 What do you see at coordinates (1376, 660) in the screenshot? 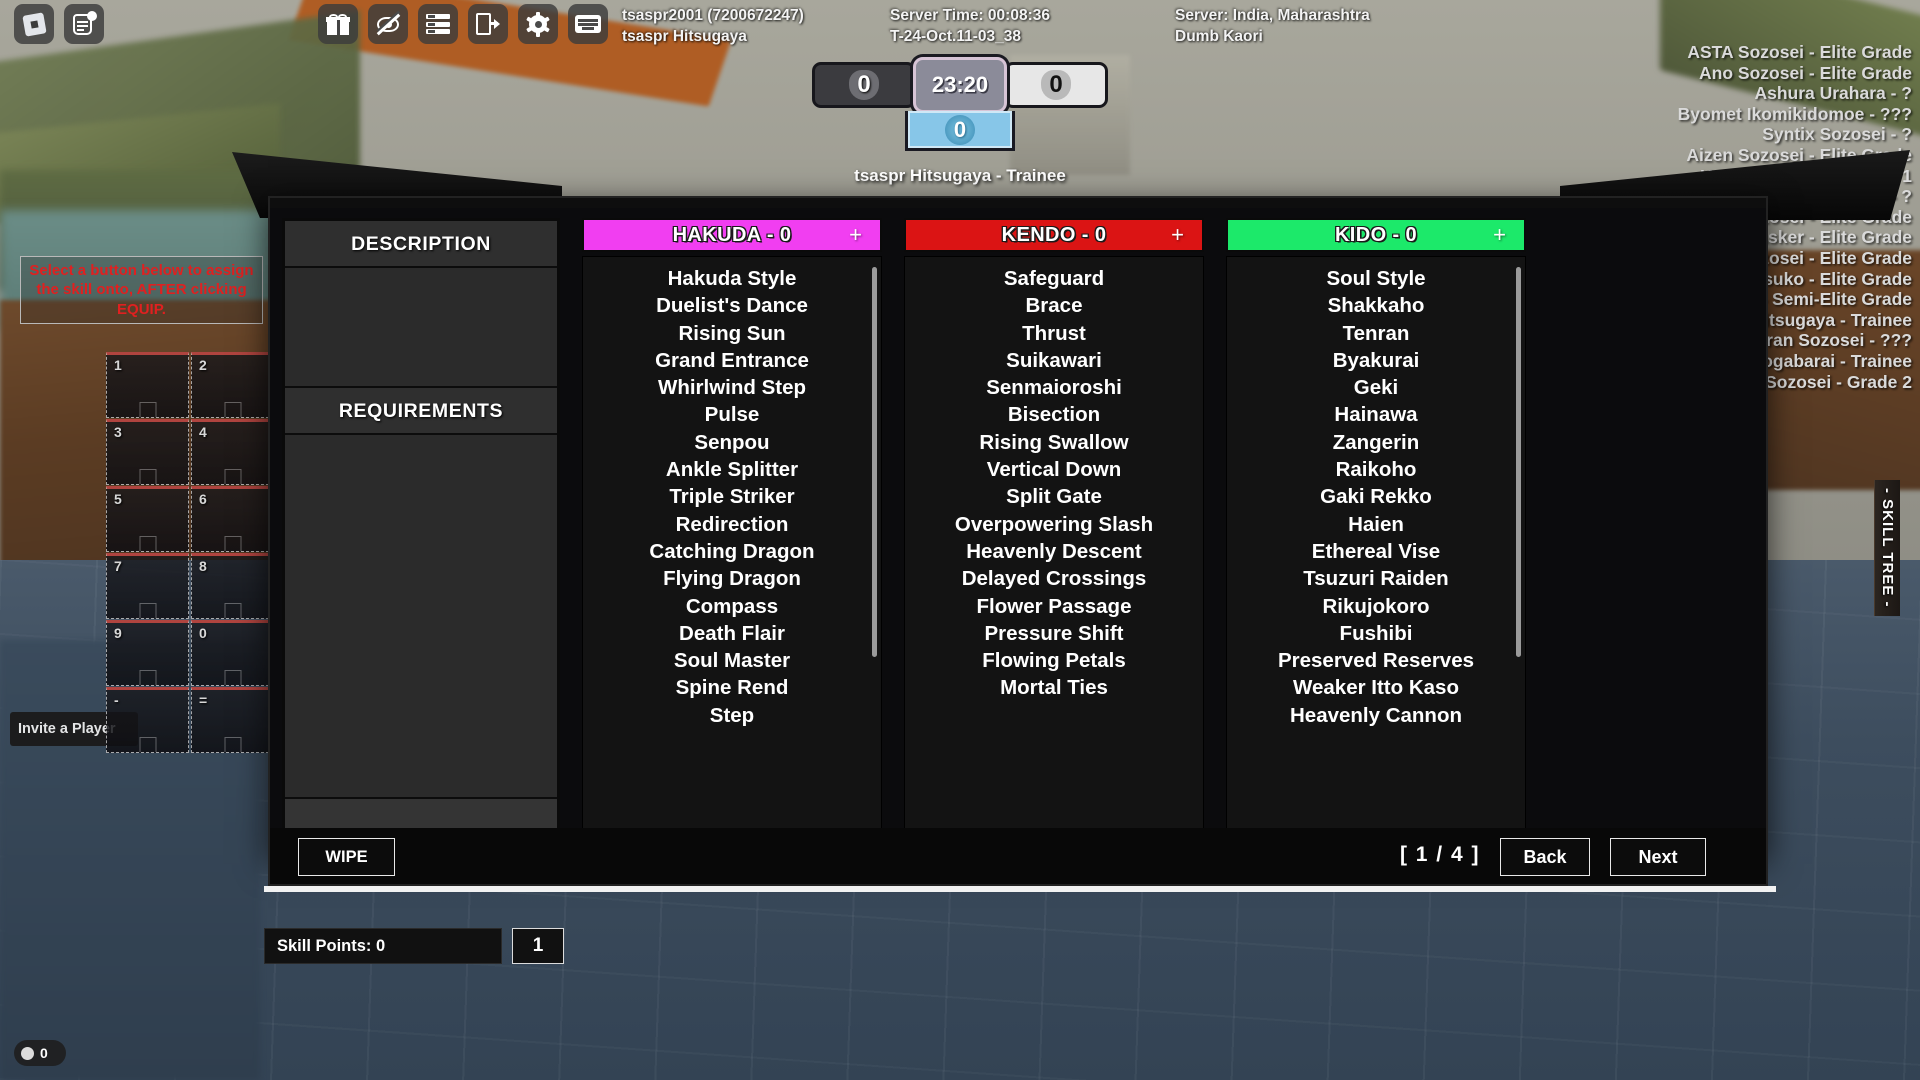
I see `skill-list-item: Preserved Reserves` at bounding box center [1376, 660].